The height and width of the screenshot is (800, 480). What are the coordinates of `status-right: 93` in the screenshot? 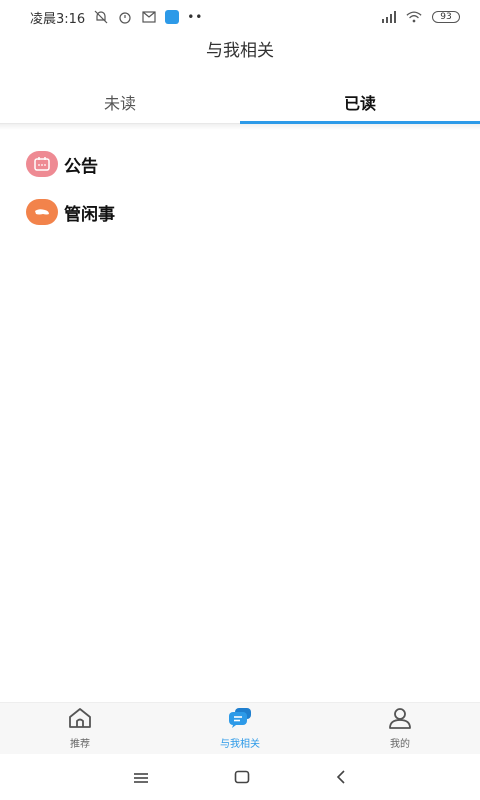 It's located at (420, 17).